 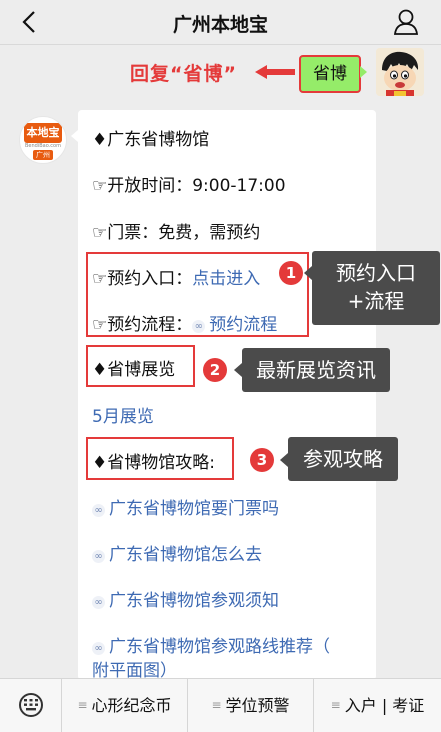 What do you see at coordinates (74, 136) in the screenshot?
I see `reply-bubble-tail` at bounding box center [74, 136].